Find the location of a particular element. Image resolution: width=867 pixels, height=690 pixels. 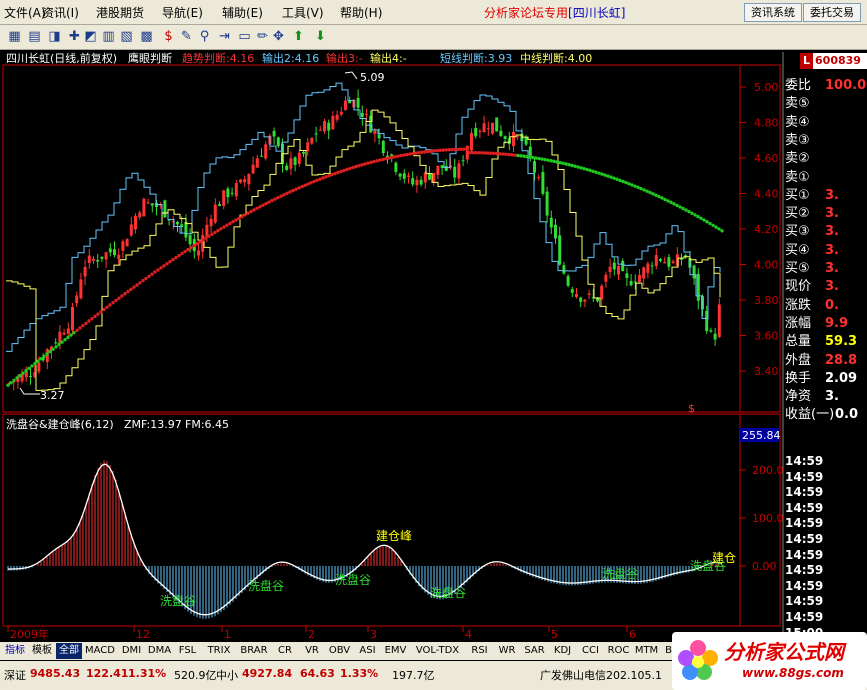

tab-sar: SAR is located at coordinates (534, 651).